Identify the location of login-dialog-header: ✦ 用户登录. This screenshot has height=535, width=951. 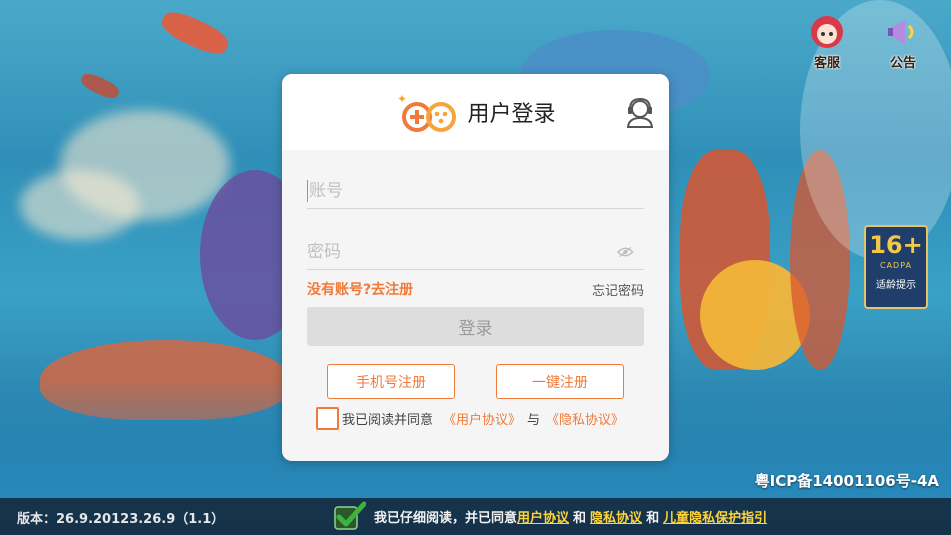
(475, 112).